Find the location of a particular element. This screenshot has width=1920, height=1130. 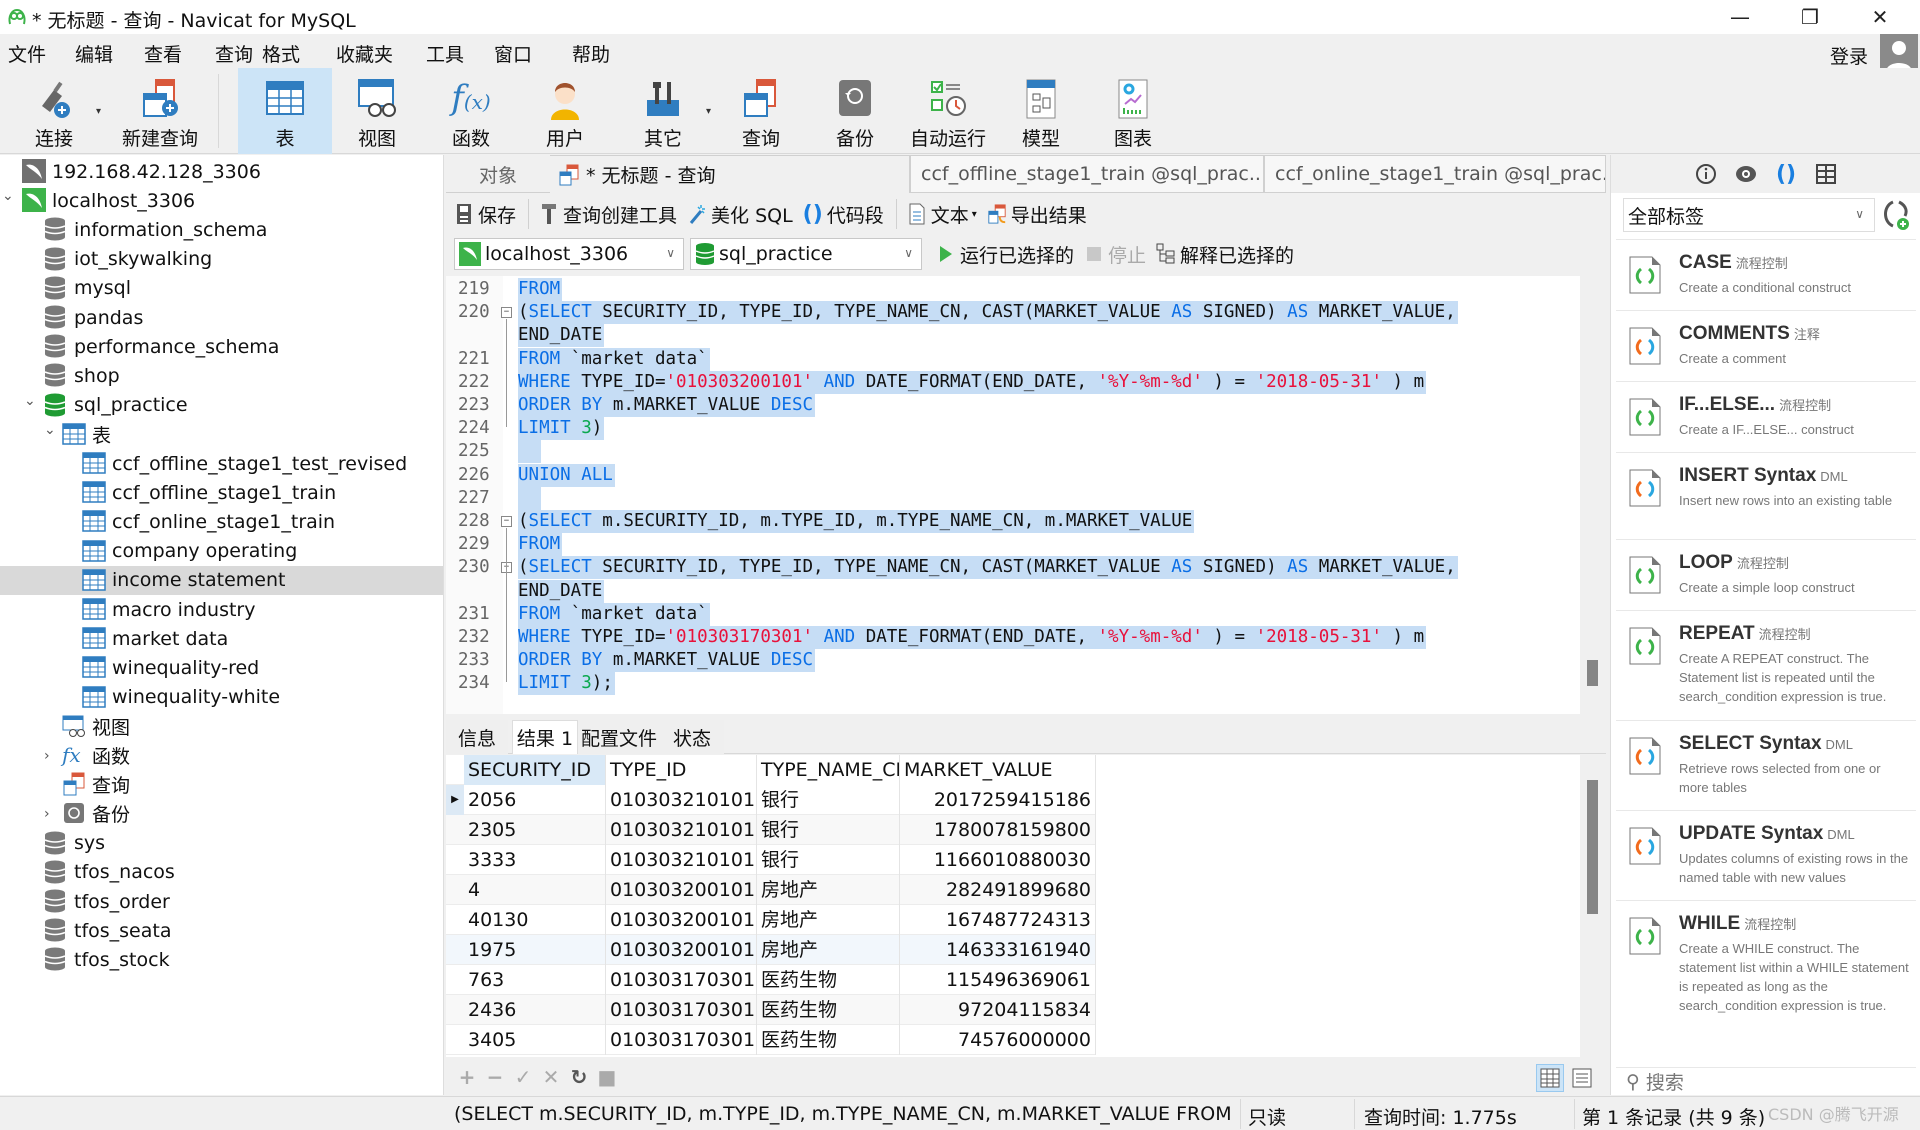

tree-item-database: shop is located at coordinates (221, 375).